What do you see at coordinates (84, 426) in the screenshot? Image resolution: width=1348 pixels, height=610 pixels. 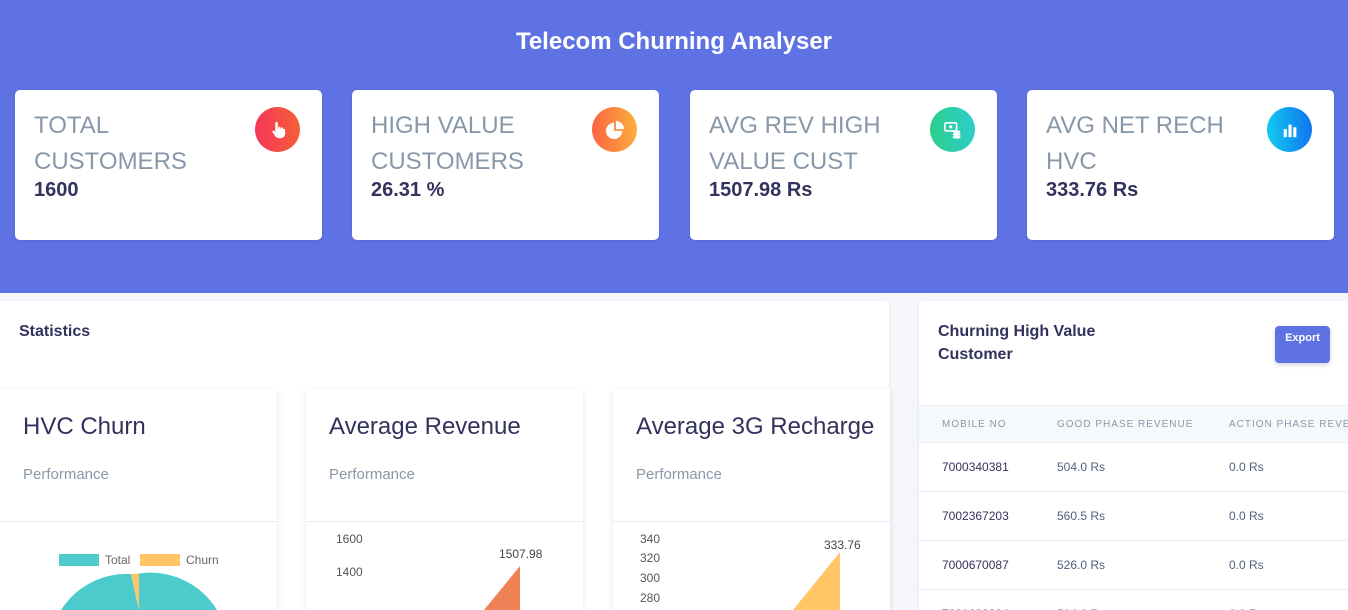 I see `chart-title: HVC Churn` at bounding box center [84, 426].